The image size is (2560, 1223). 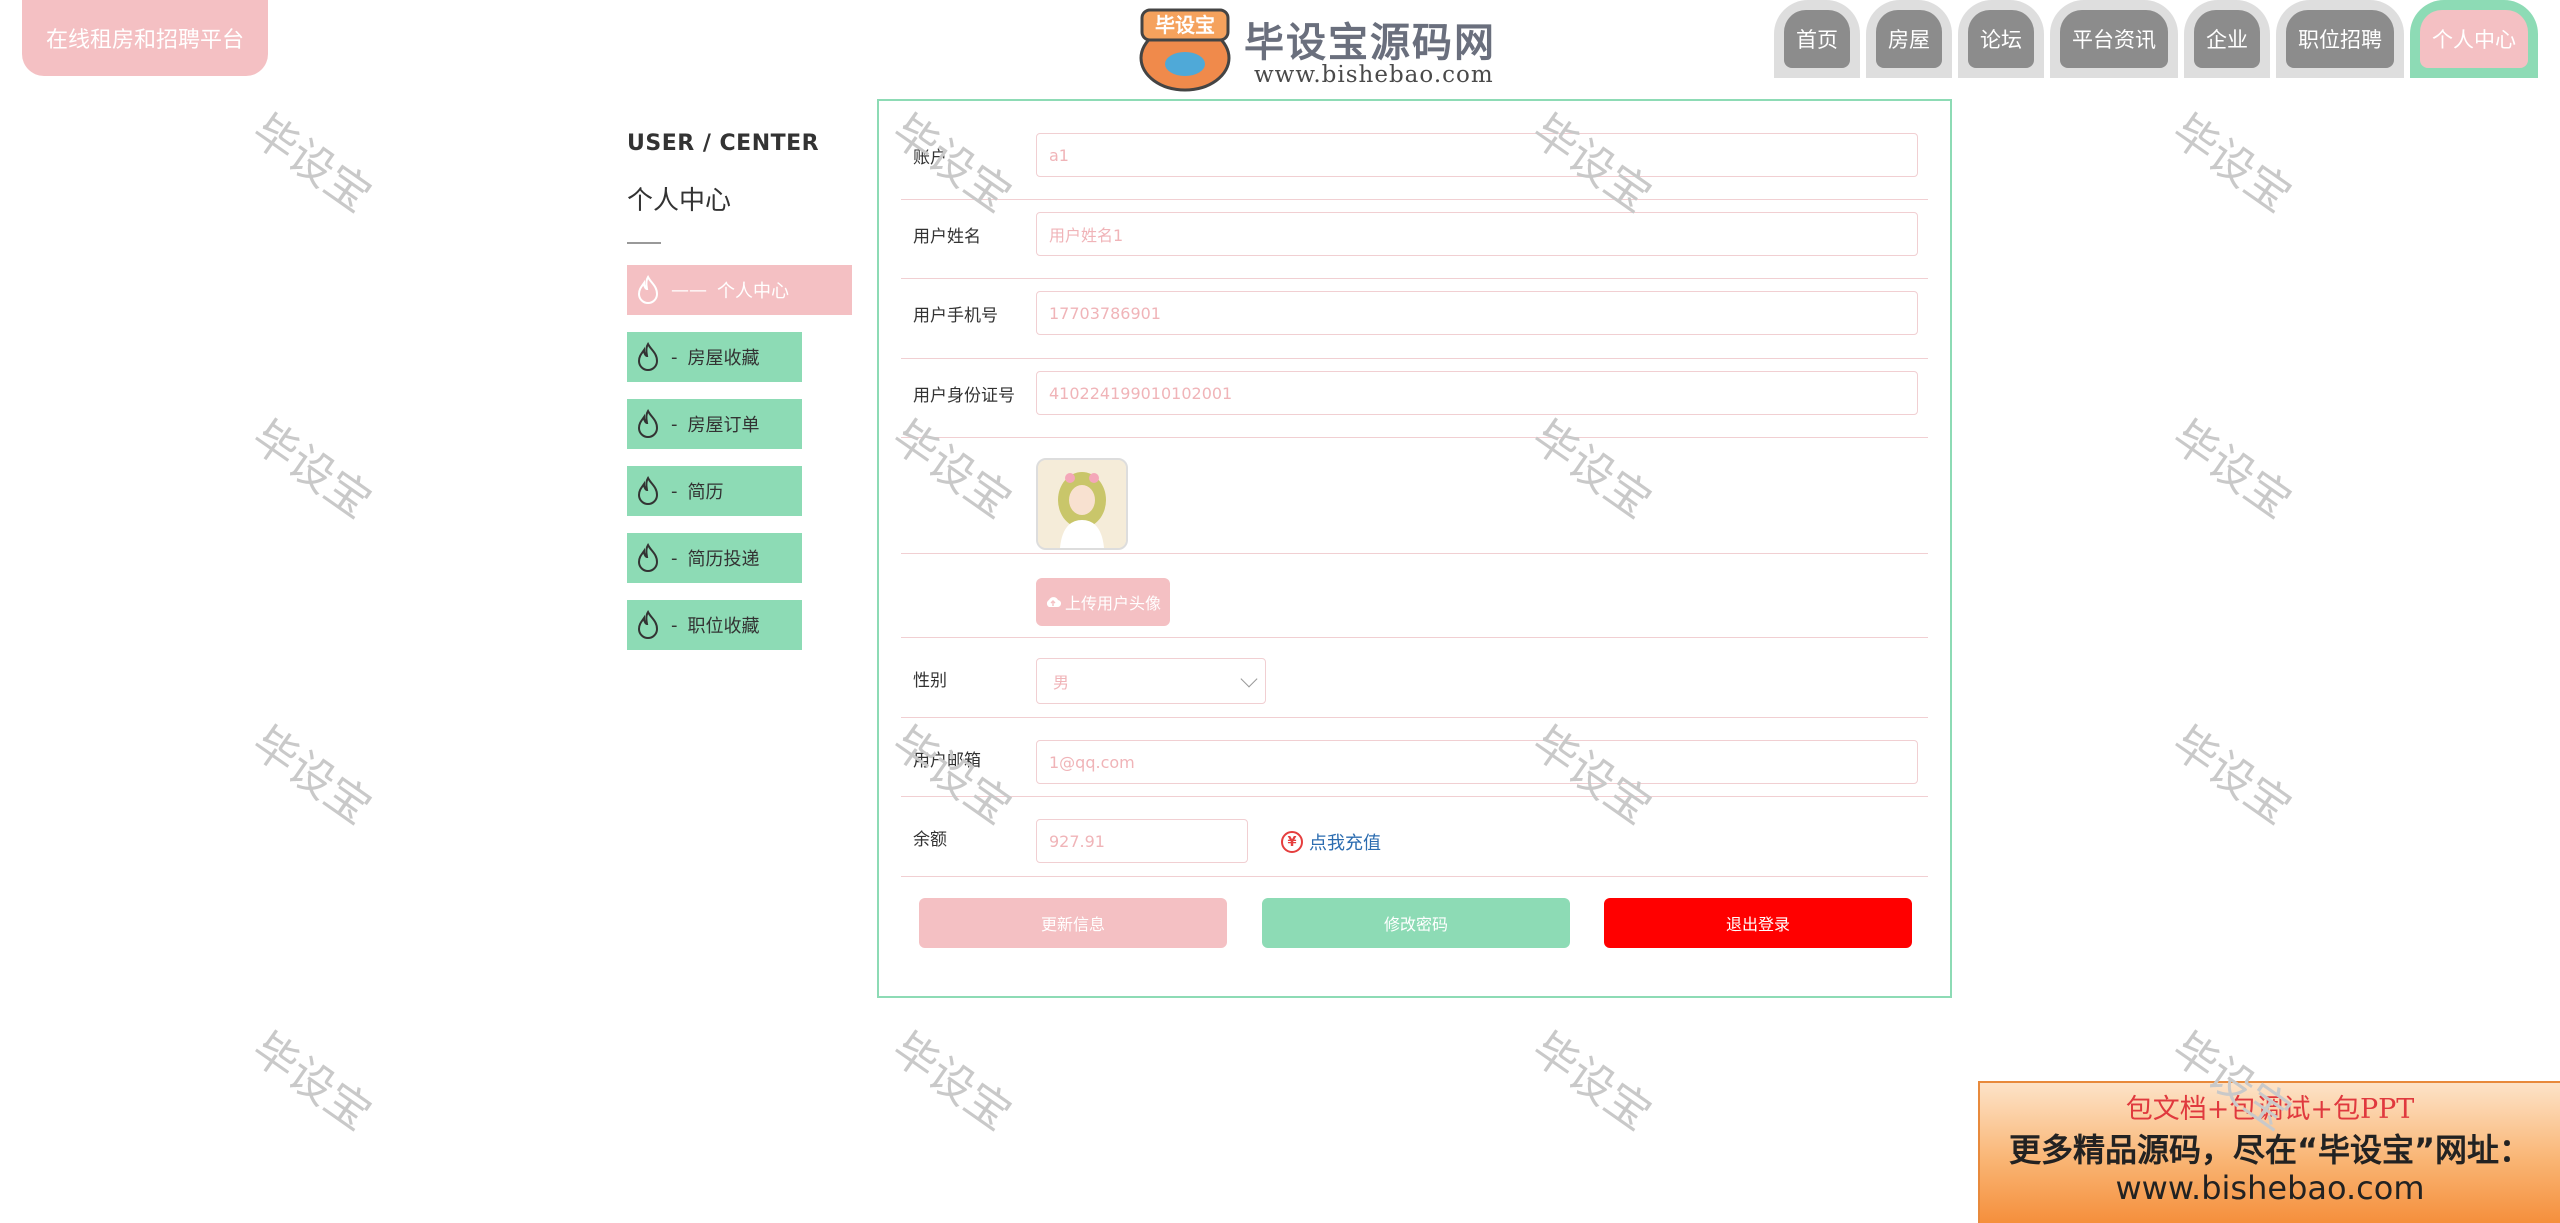 I want to click on sidebar-menu: —— 个人中心 - 房屋收藏 - 房屋订单 - 简历 - 简历投递 - 职位收藏, so click(x=739, y=466).